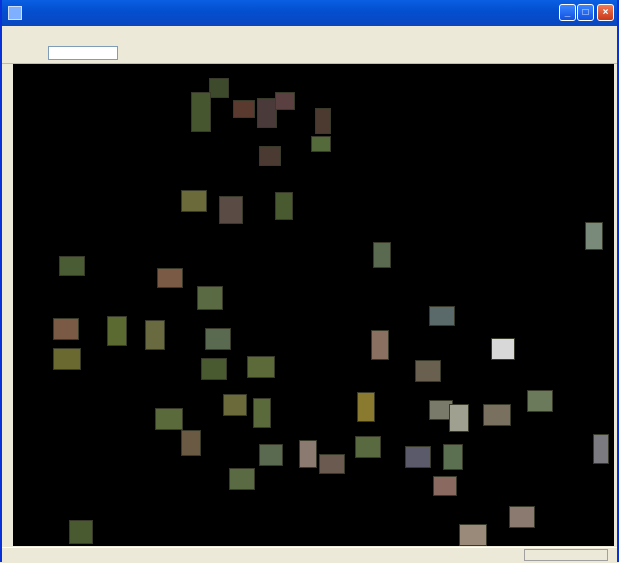 This screenshot has width=619, height=563. I want to click on status-bar, so click(309, 555).